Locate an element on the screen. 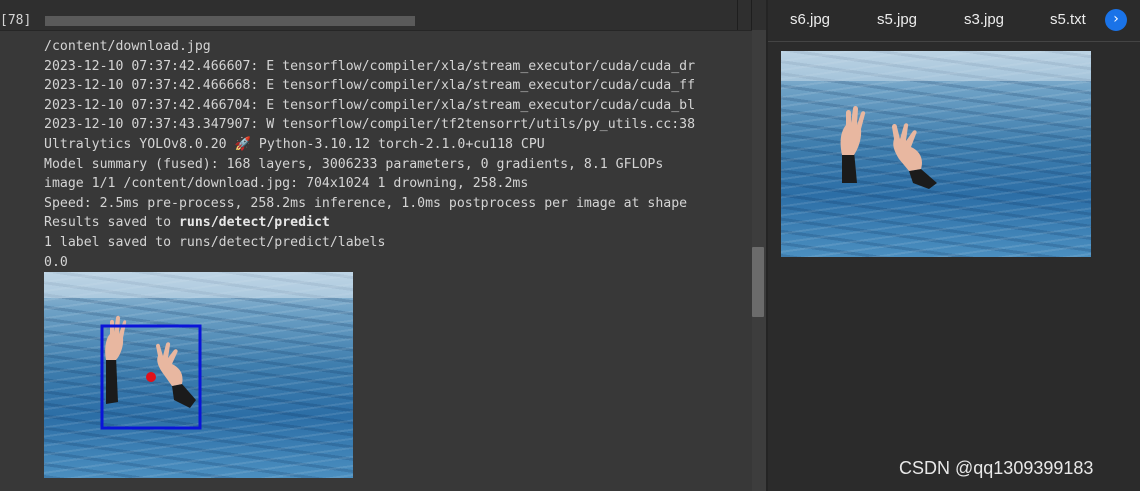 This screenshot has width=1140, height=491. watermark: CSDN @qq1309399183 is located at coordinates (996, 468).